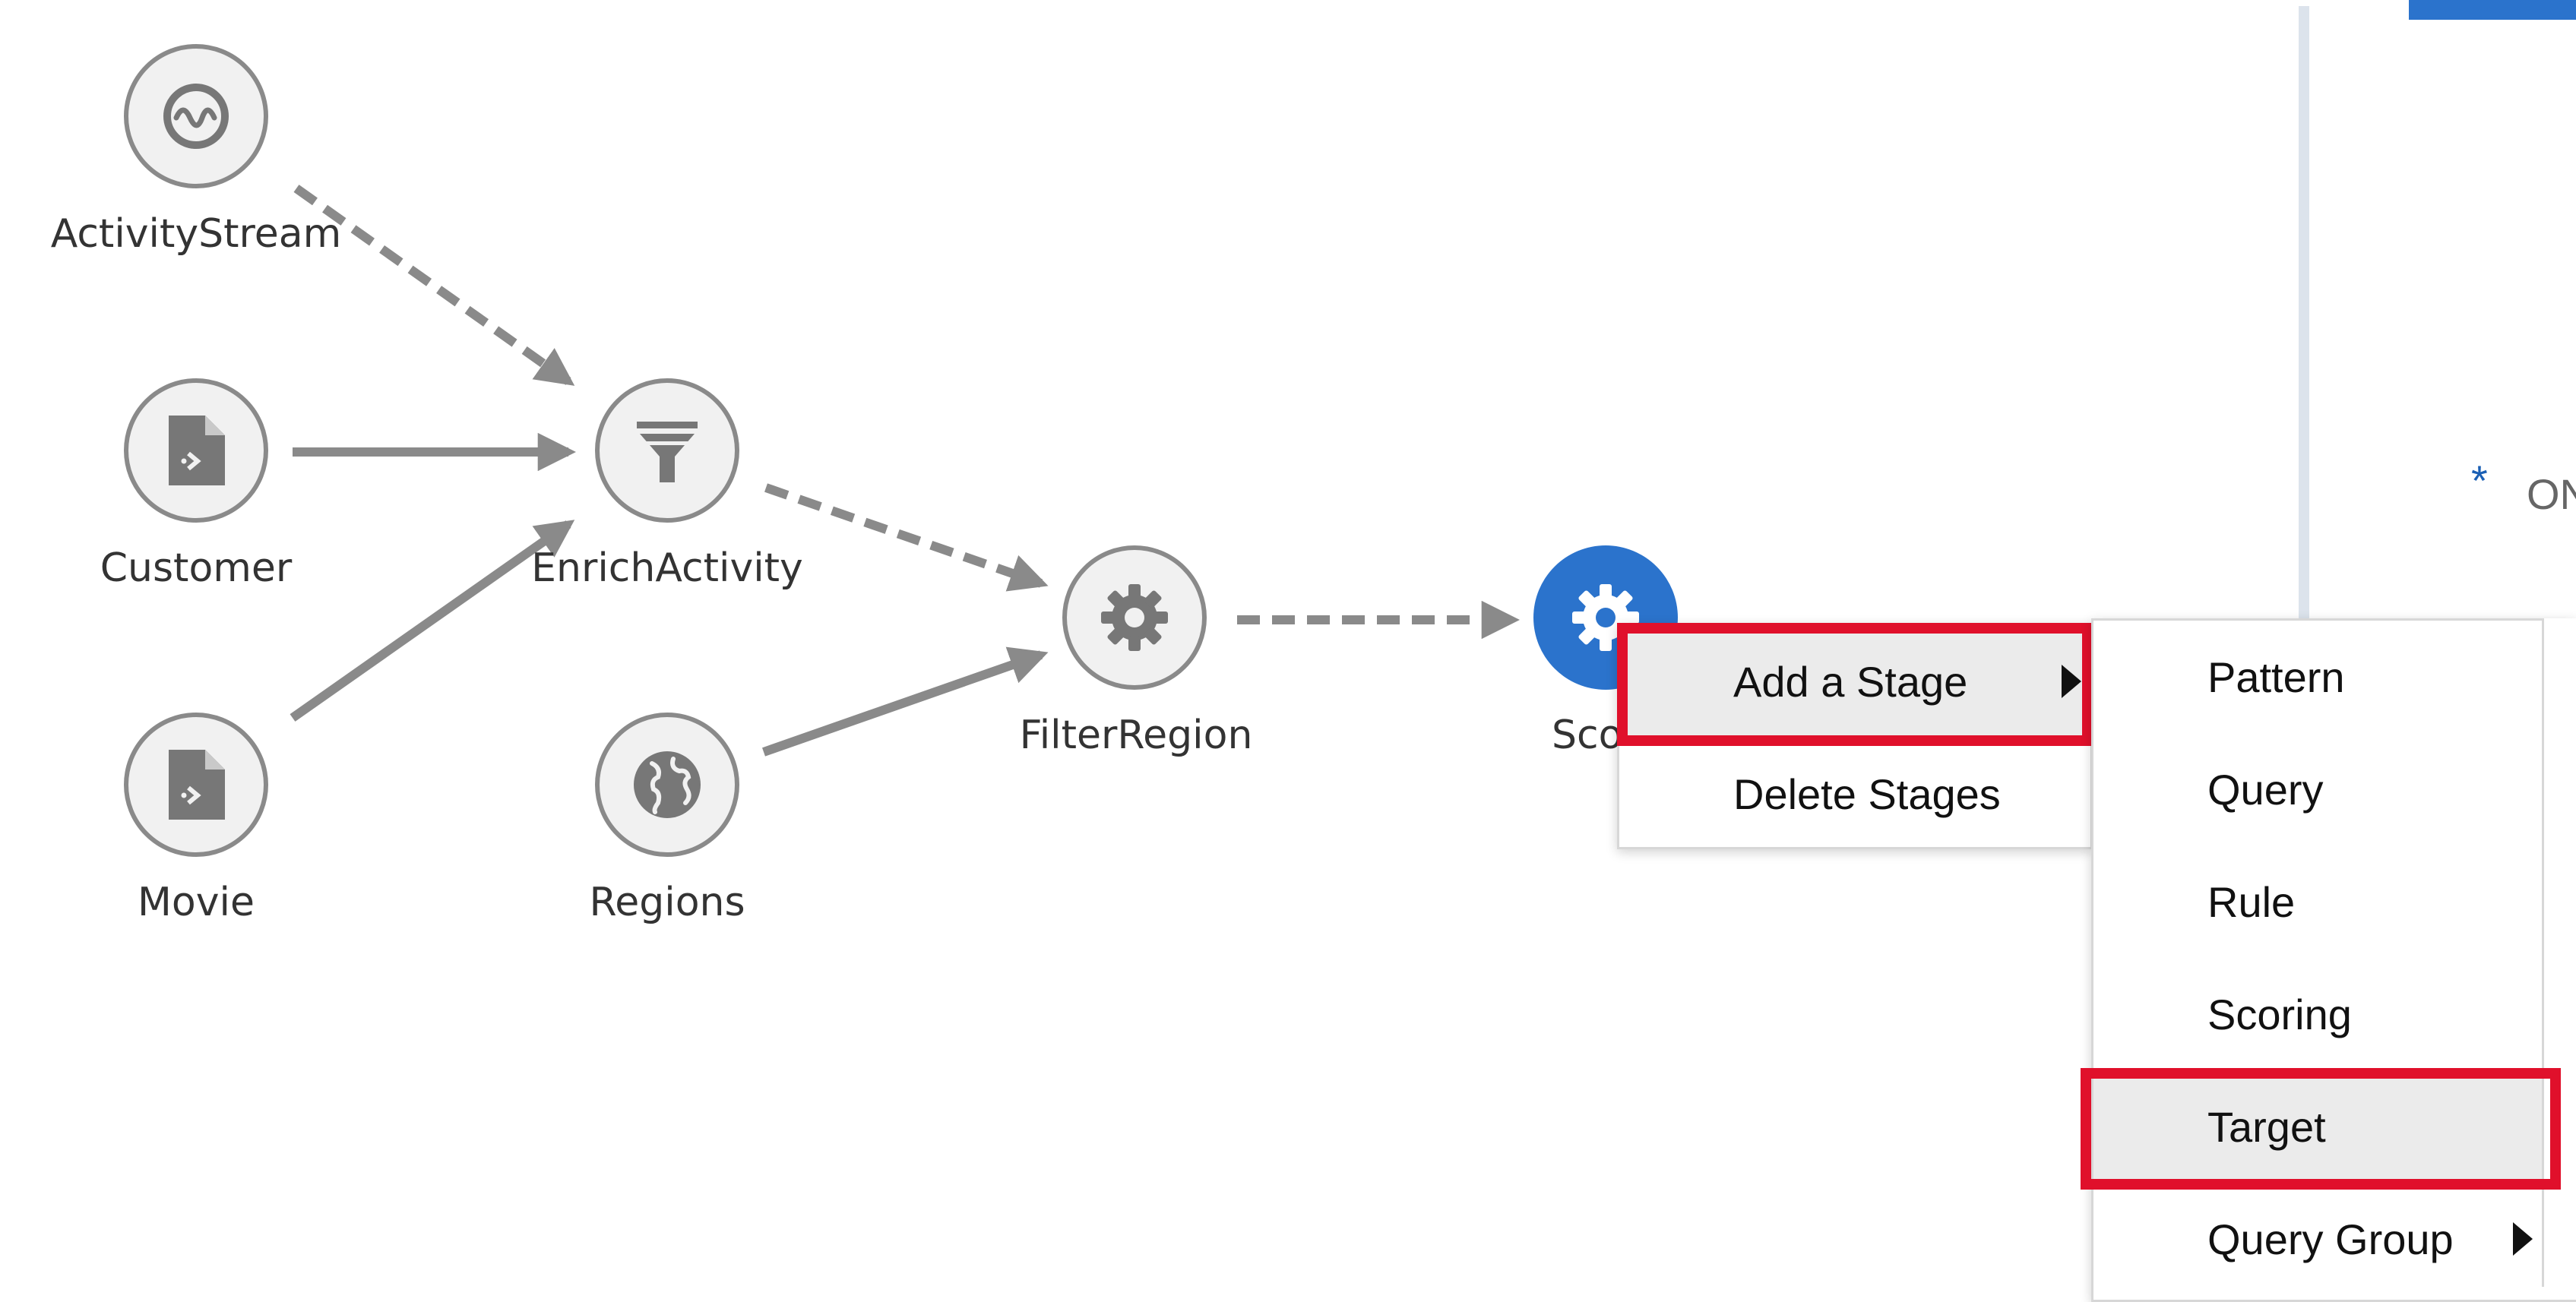 Image resolution: width=2576 pixels, height=1302 pixels. I want to click on submenu-item-label: Rule, so click(2251, 902).